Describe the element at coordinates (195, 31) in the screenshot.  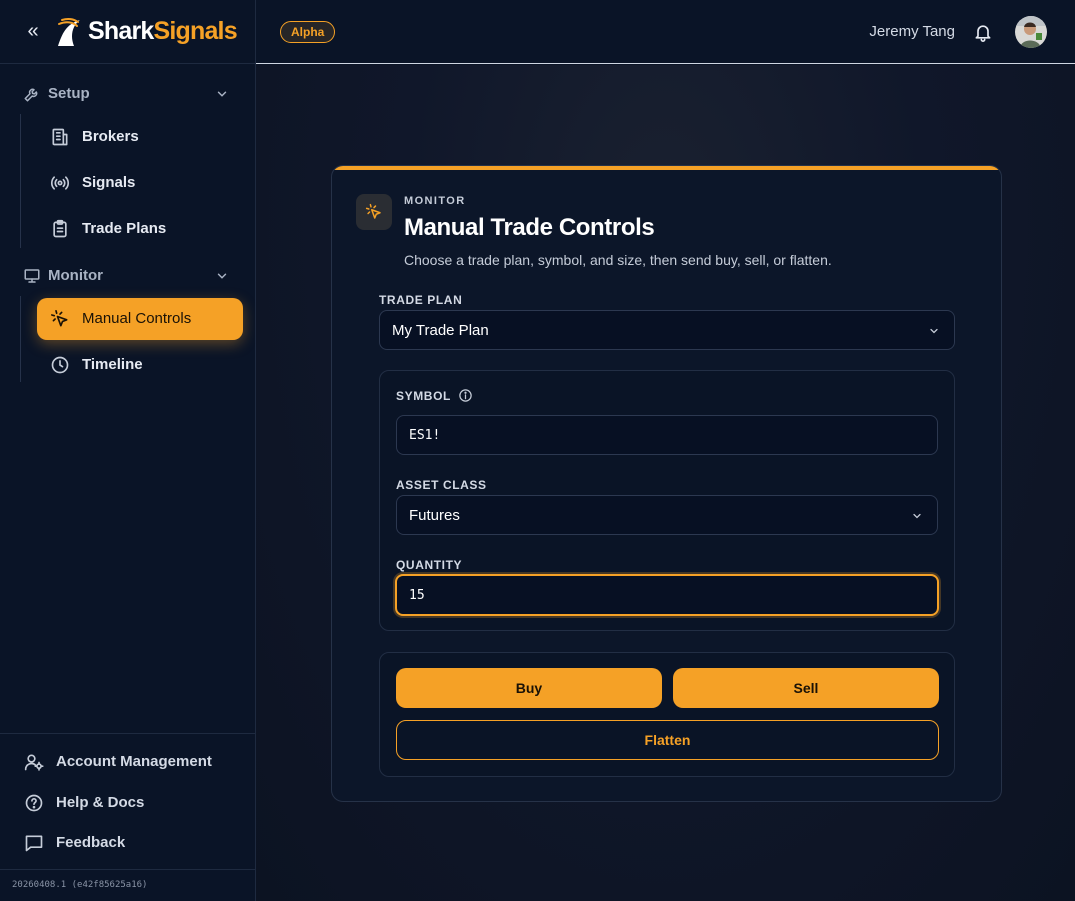
I see `brand-name-part2: Signals` at that location.